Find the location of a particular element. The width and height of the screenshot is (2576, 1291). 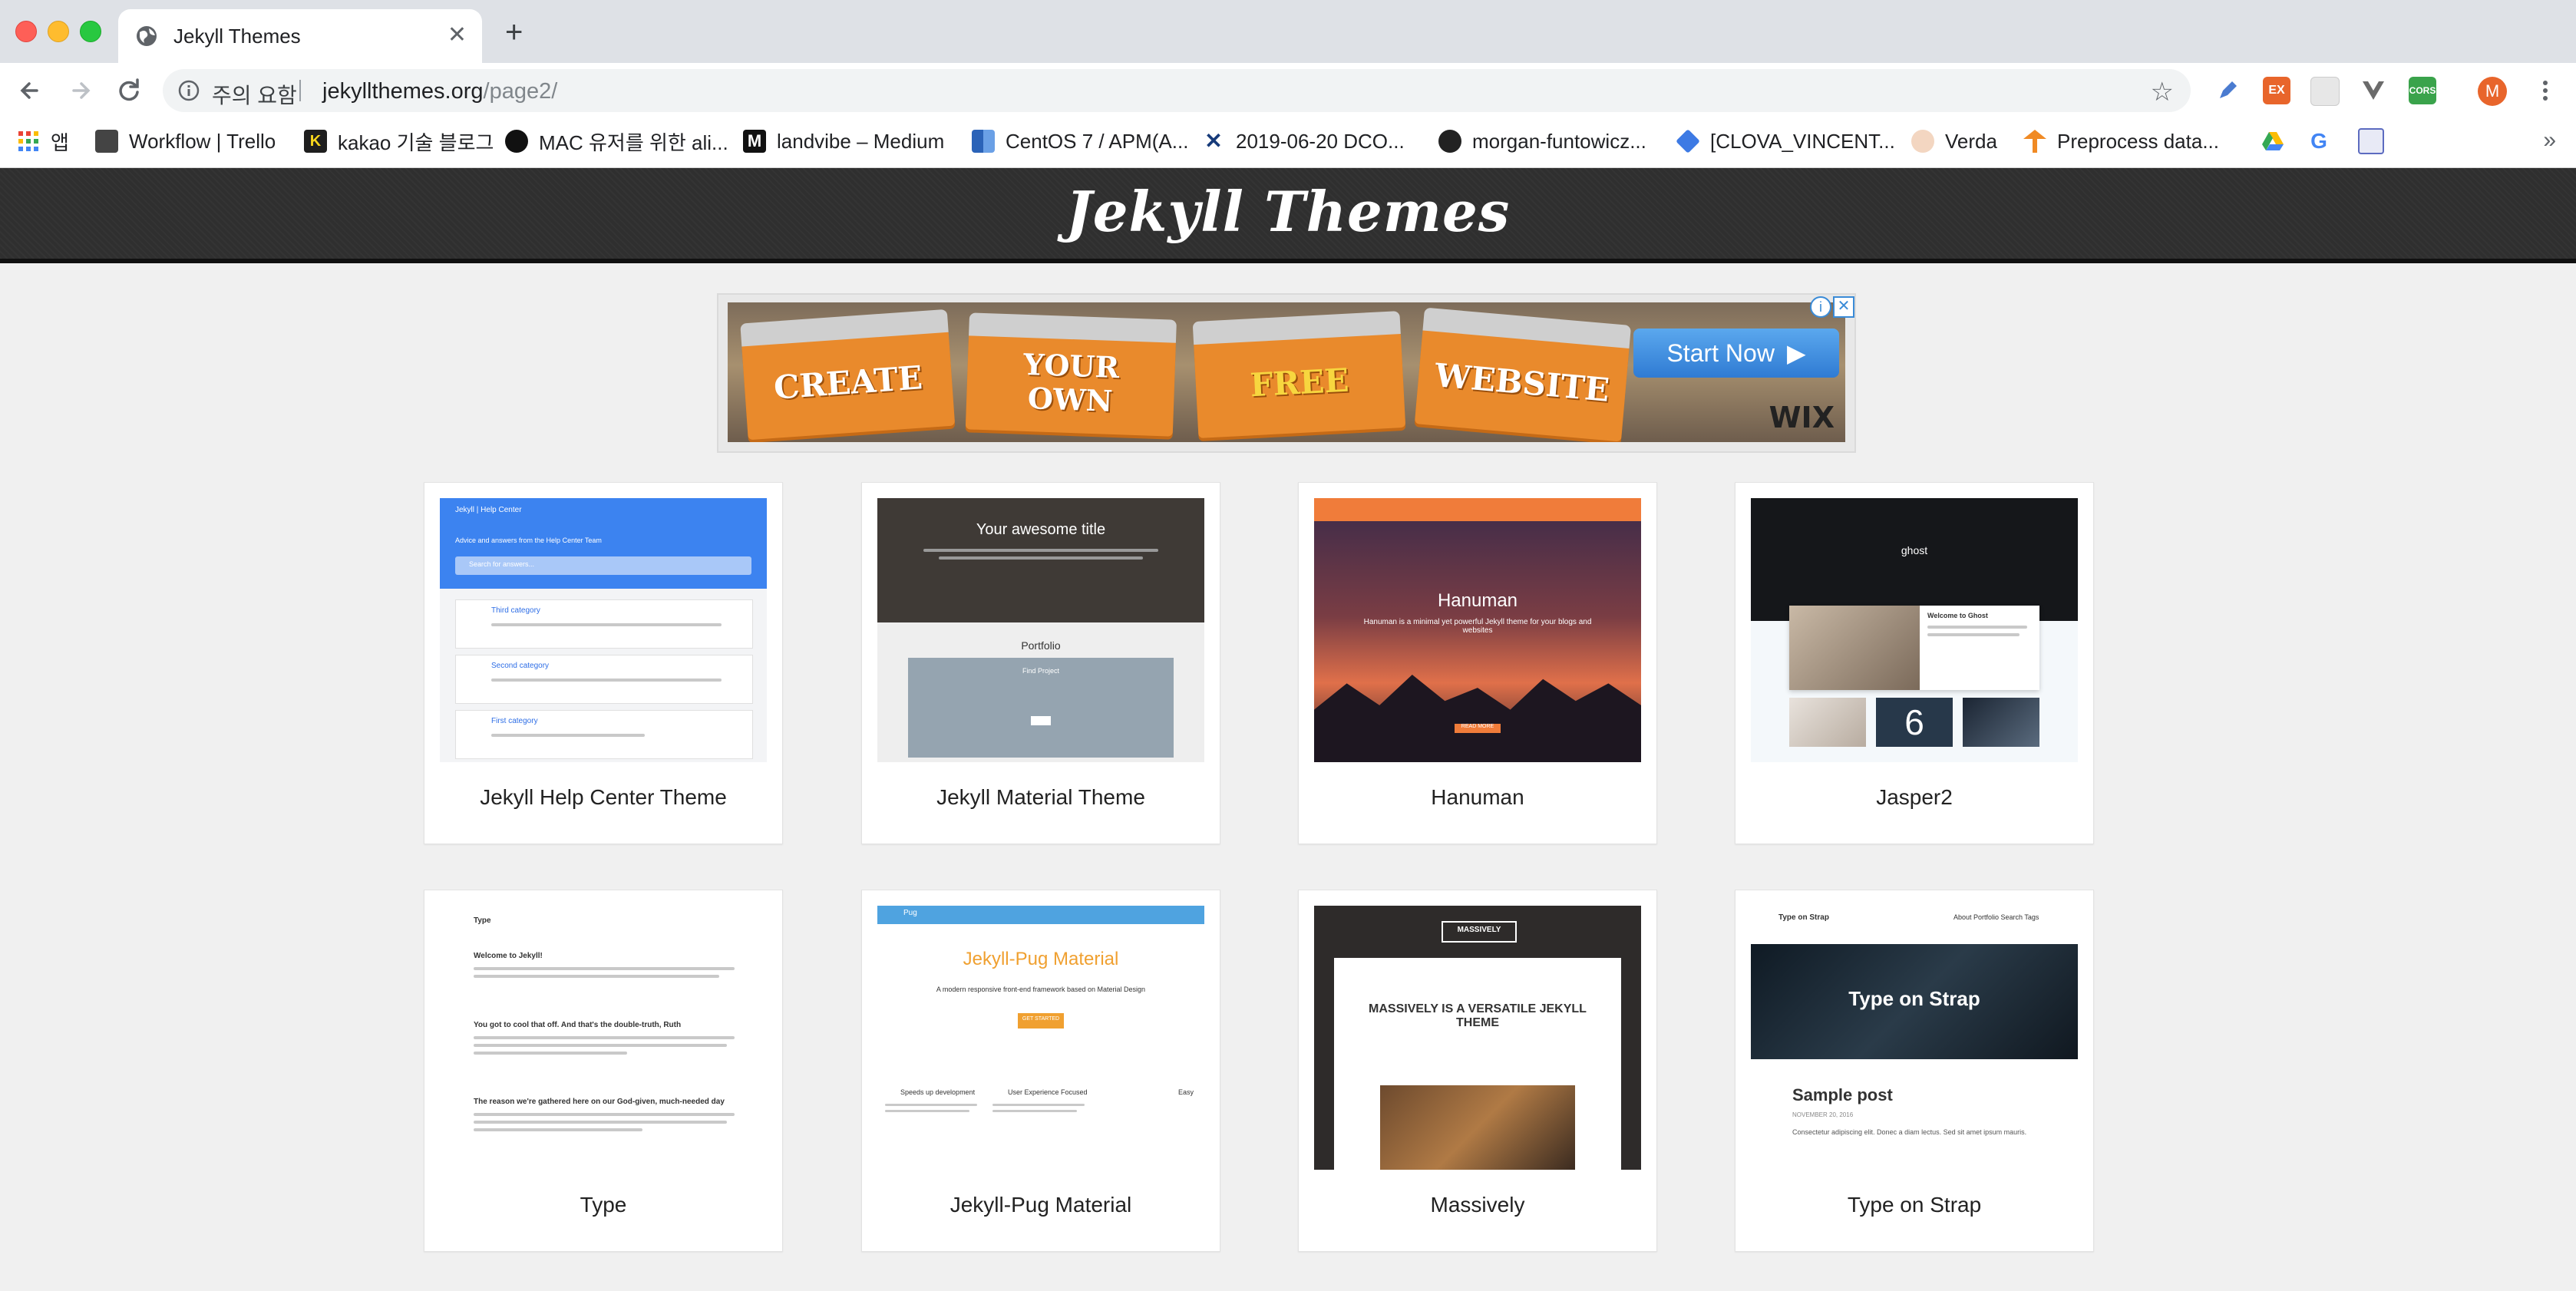

thumb-text: Third category is located at coordinates (515, 610).